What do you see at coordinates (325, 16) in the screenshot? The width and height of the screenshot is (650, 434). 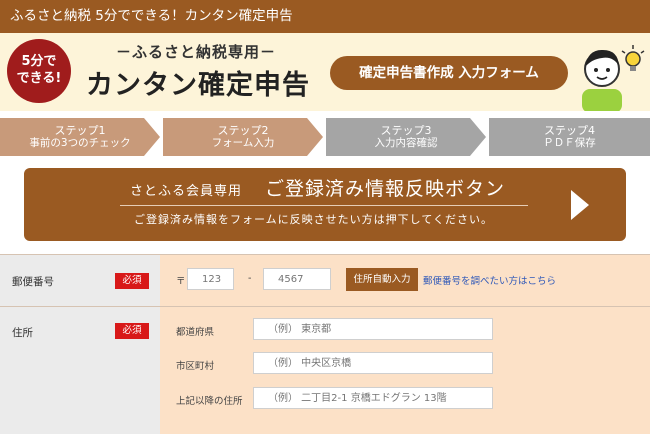 I see `top-bar: ふるさと納税 5分でできる！カンタン確定申告` at bounding box center [325, 16].